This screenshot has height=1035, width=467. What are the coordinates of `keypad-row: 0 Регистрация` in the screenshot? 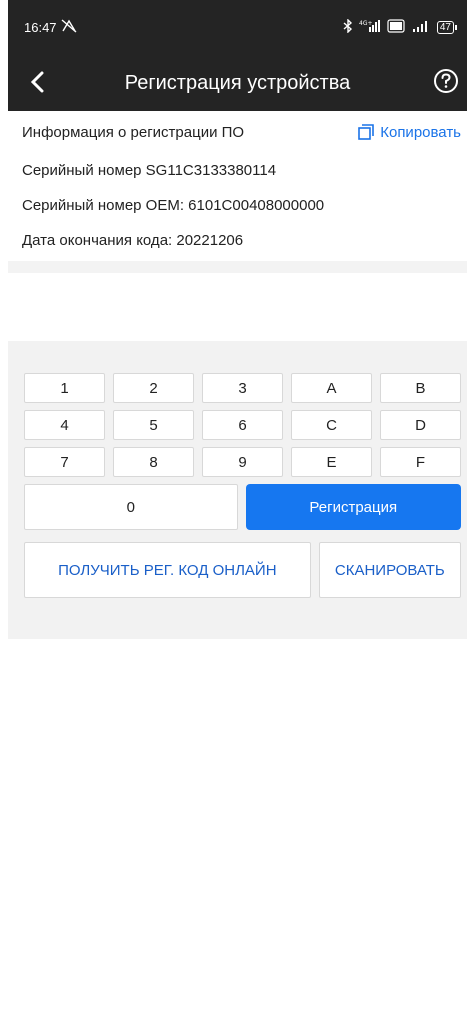 It's located at (242, 507).